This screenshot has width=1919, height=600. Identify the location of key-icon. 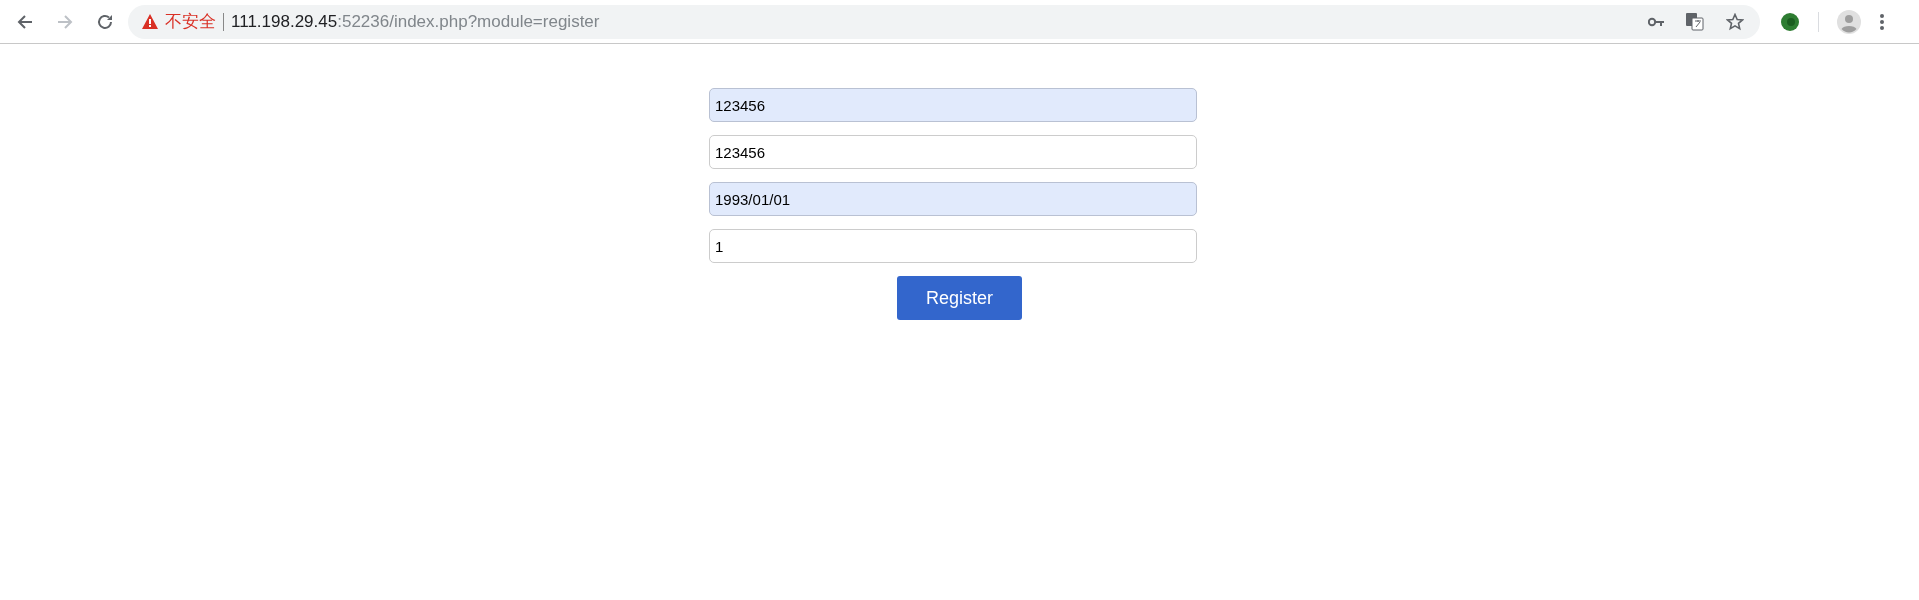
(1656, 21).